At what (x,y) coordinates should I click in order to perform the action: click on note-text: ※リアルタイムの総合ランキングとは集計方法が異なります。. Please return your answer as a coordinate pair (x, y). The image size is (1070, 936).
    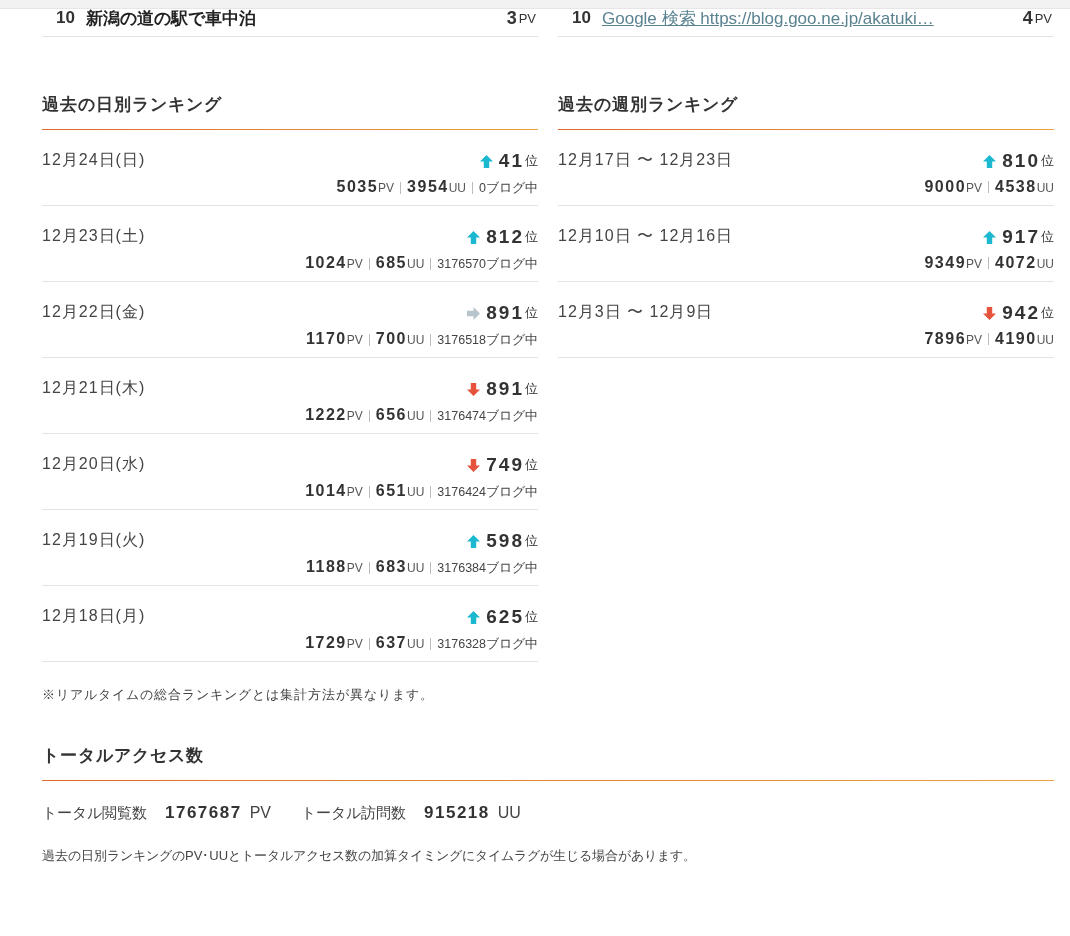
    Looking at the image, I should click on (238, 695).